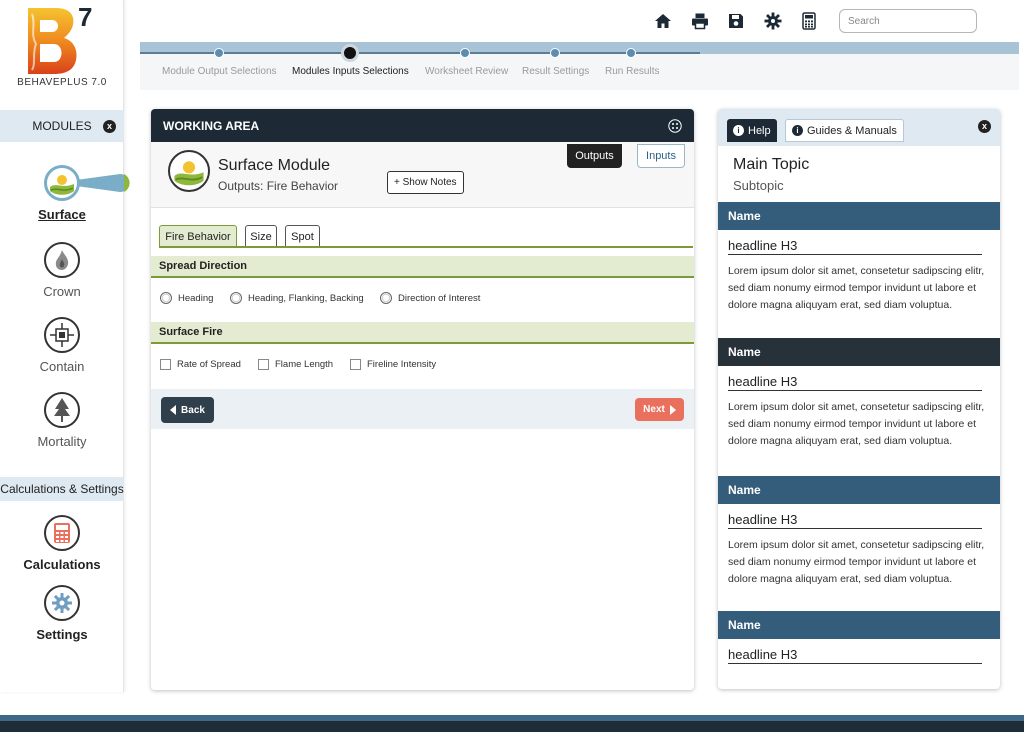 The width and height of the screenshot is (1024, 732). Describe the element at coordinates (62, 214) in the screenshot. I see `sidebar-item-label: Surface` at that location.